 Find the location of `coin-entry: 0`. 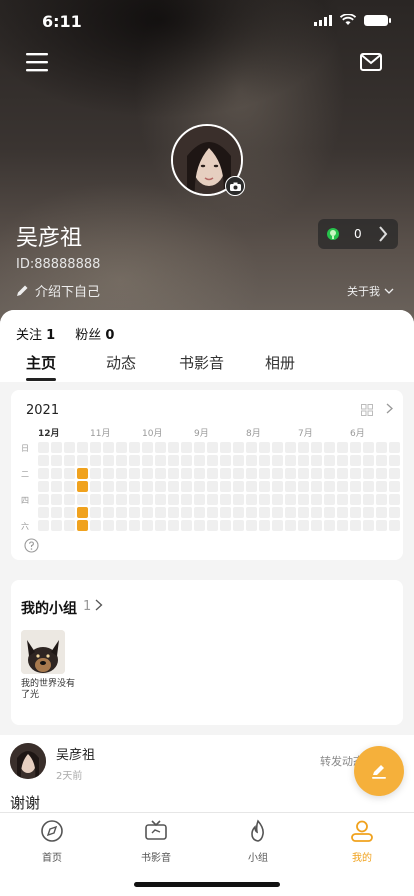

coin-entry: 0 is located at coordinates (358, 234).